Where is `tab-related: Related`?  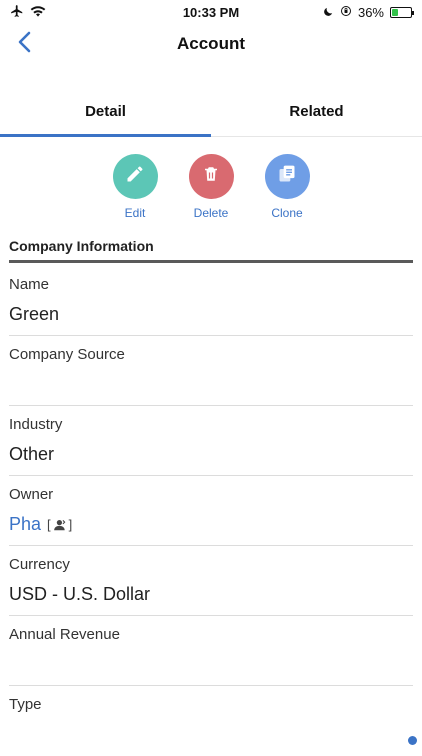 tab-related: Related is located at coordinates (316, 111).